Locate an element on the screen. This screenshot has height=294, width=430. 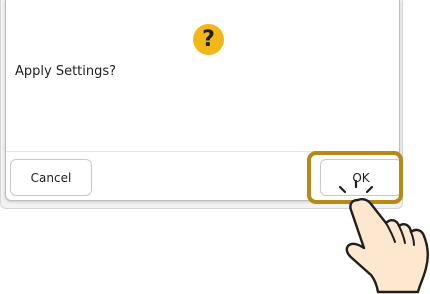
dialog-message: Apply Settings? is located at coordinates (66, 71).